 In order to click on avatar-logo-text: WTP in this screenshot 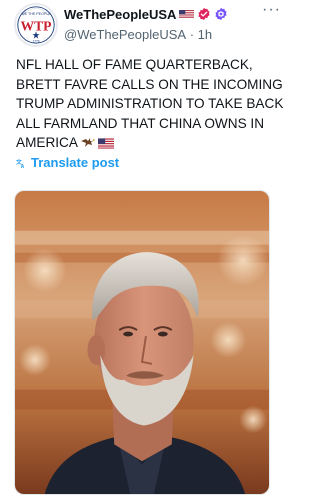, I will do `click(35, 25)`.